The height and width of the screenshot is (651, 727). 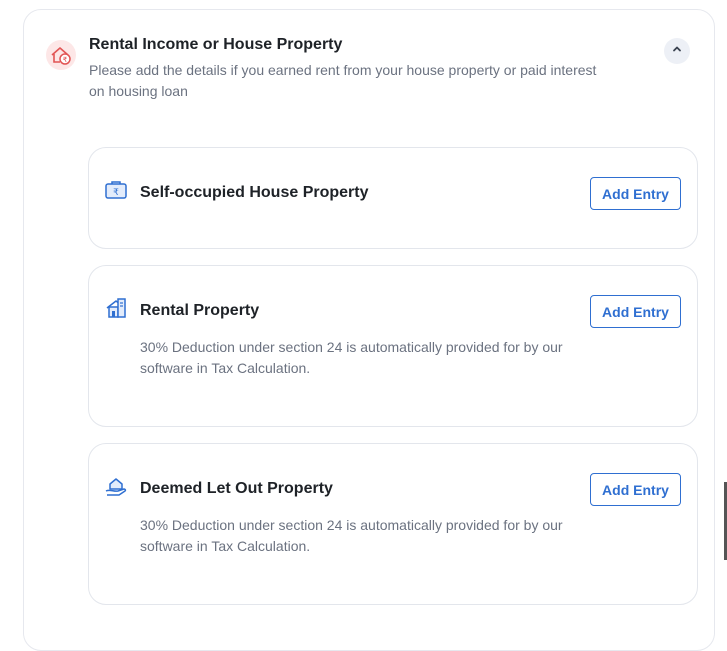 I want to click on card-title: Deemed Let Out Property, so click(x=236, y=488).